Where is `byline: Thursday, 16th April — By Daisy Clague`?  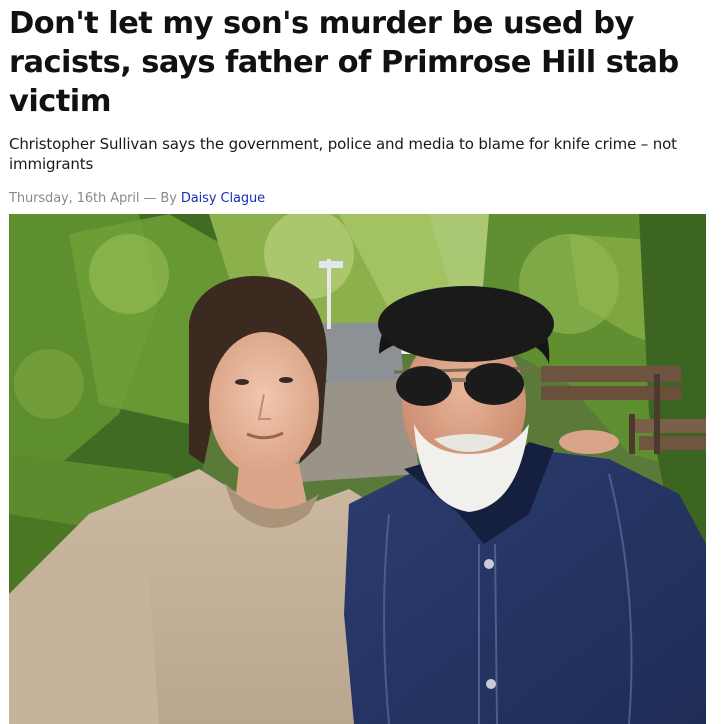
byline: Thursday, 16th April — By Daisy Clague is located at coordinates (357, 199).